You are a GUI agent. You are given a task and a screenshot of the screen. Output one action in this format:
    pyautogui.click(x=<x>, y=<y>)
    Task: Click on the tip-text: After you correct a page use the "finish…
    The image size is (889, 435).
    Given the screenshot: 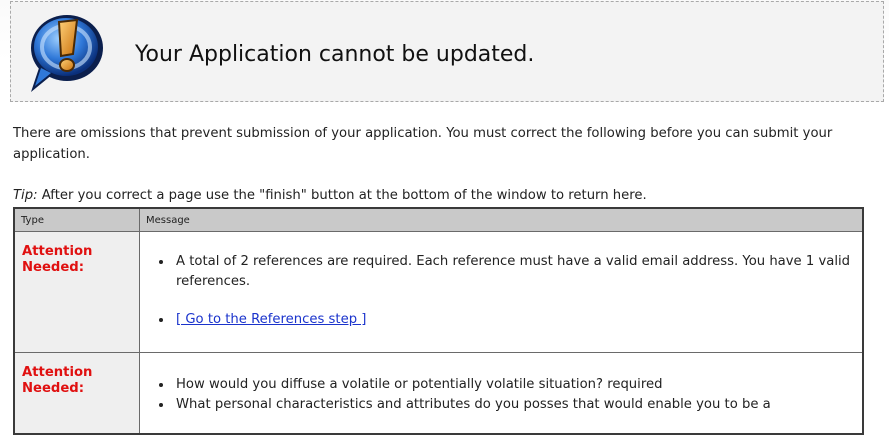 What is the action you would take?
    pyautogui.click(x=342, y=195)
    